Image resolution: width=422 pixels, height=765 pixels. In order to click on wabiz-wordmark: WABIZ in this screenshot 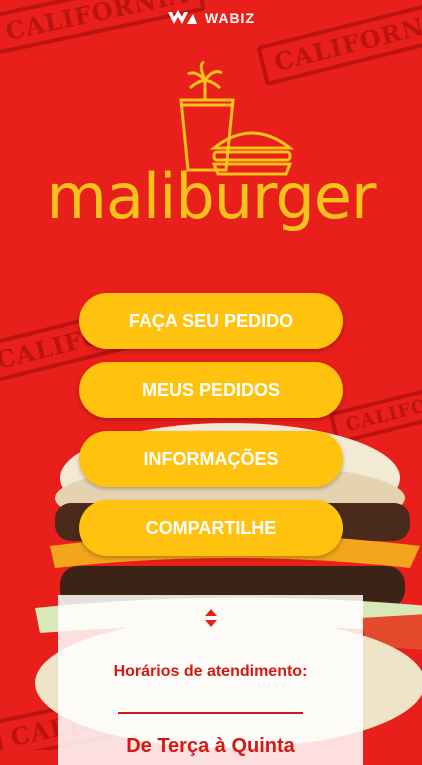, I will do `click(229, 18)`.